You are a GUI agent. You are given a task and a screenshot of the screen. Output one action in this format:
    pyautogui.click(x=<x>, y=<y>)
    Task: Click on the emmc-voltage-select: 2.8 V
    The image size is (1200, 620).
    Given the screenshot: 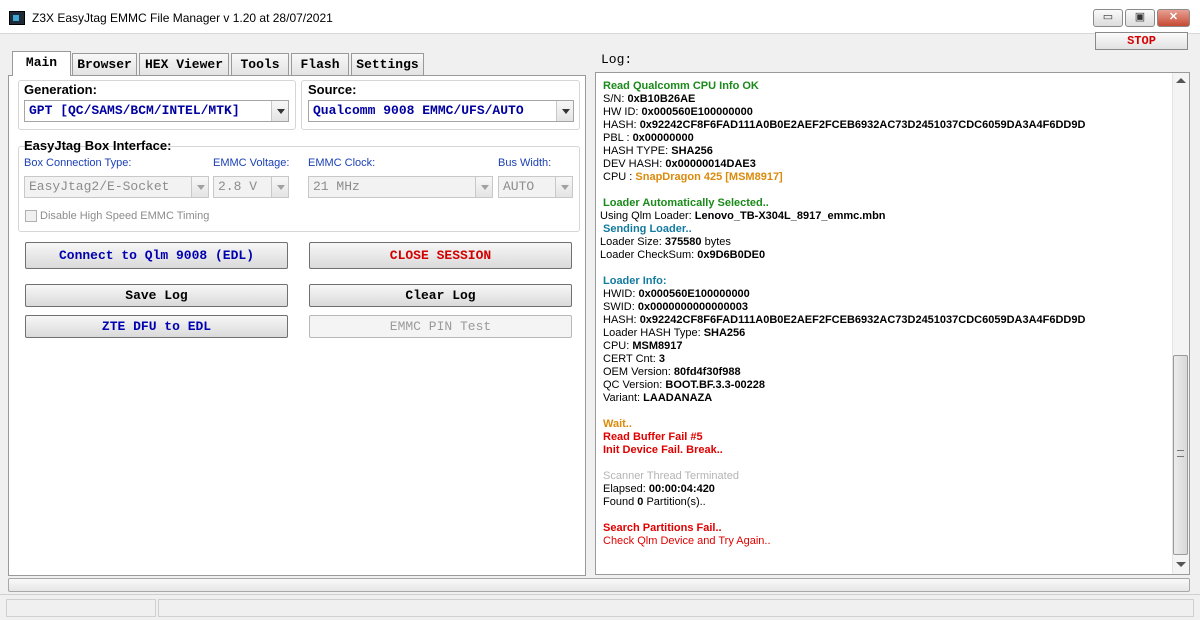 What is the action you would take?
    pyautogui.click(x=251, y=187)
    